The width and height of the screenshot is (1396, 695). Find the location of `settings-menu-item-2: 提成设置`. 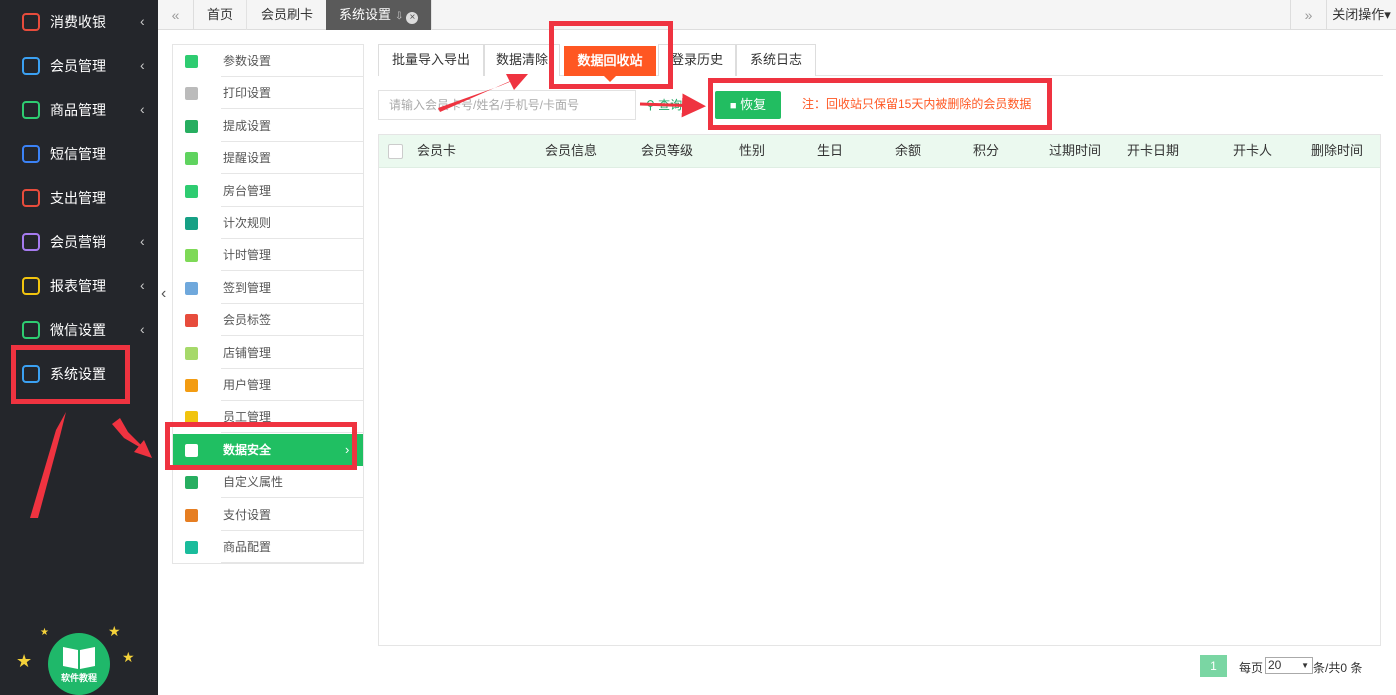

settings-menu-item-2: 提成设置 is located at coordinates (268, 126).